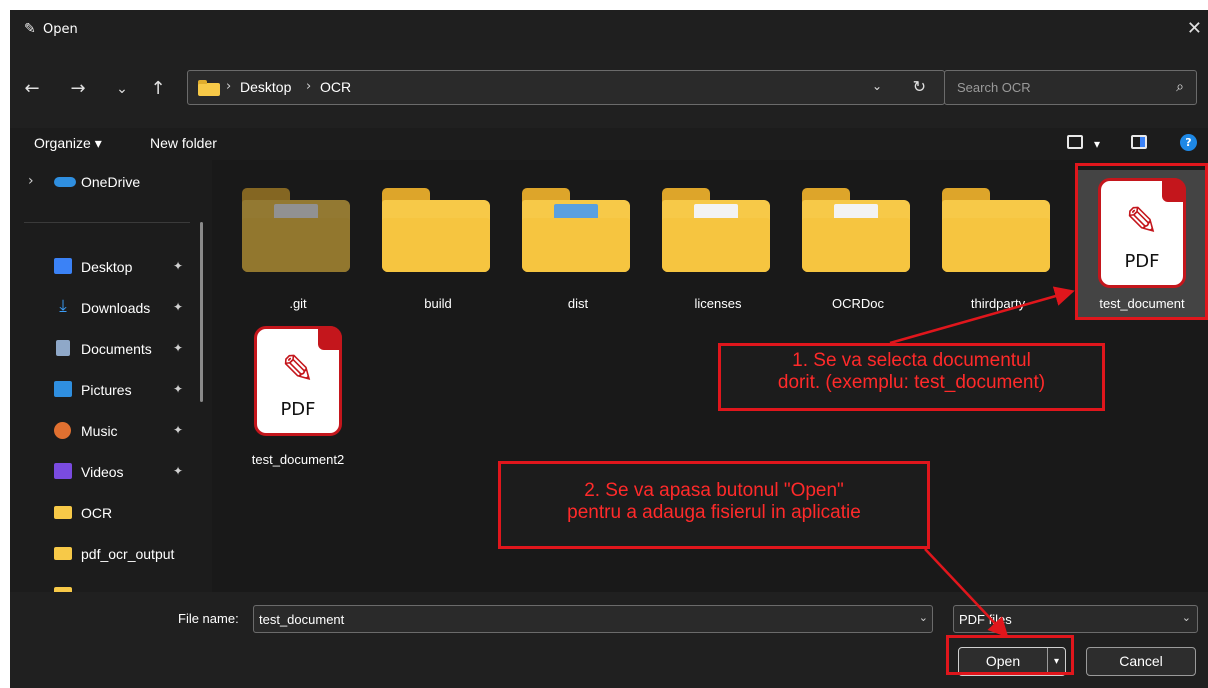  Describe the element at coordinates (60, 29) in the screenshot. I see `window-title: Open` at that location.